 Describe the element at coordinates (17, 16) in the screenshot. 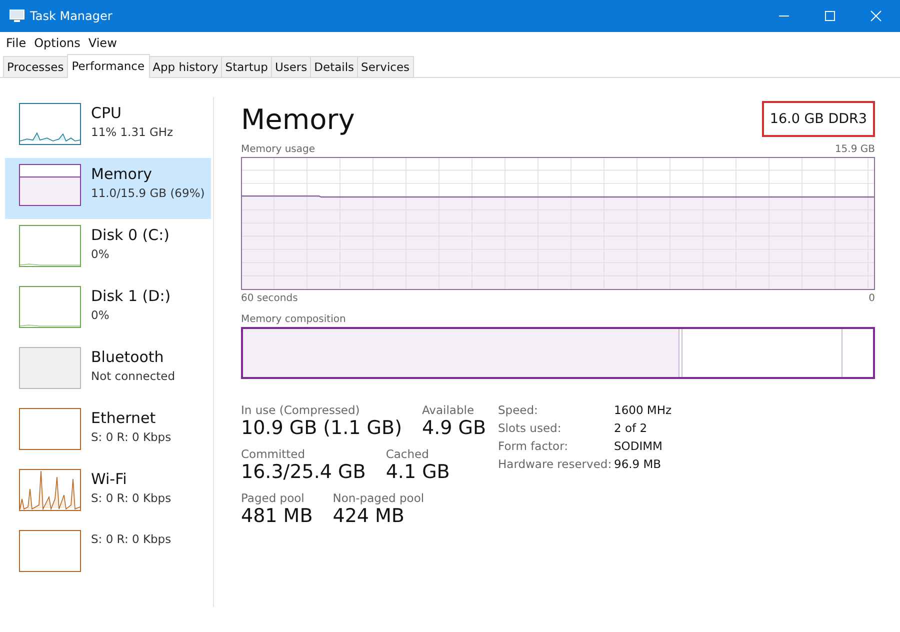

I see `monitor-icon` at that location.